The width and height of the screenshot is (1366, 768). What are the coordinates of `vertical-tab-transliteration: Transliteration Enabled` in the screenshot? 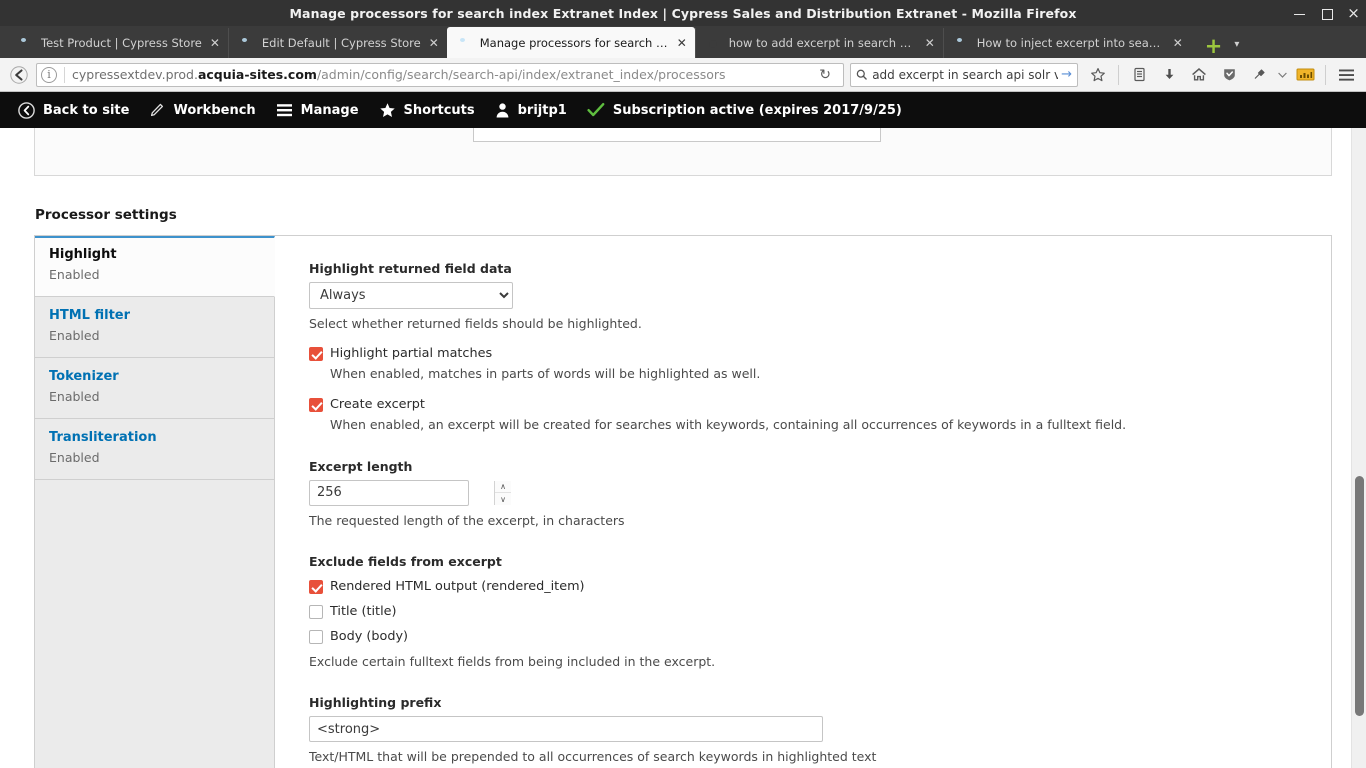 It's located at (154, 449).